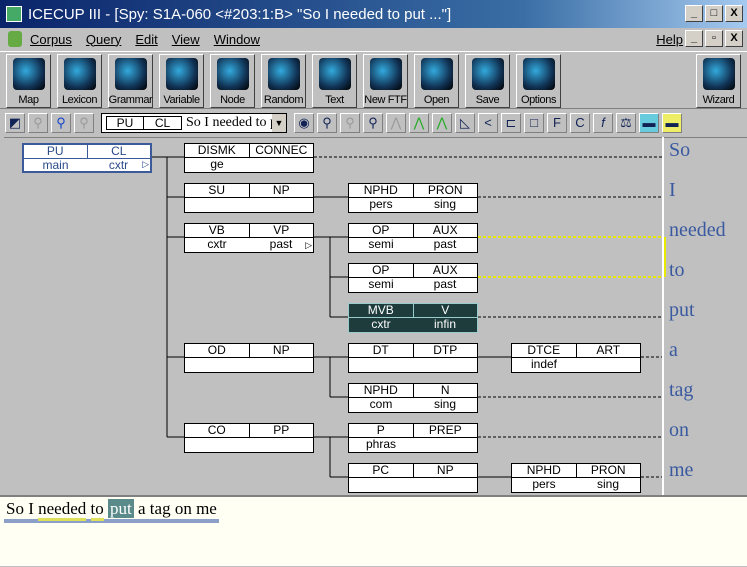 This screenshot has width=747, height=567. Describe the element at coordinates (381, 470) in the screenshot. I see `node-function: PC` at that location.